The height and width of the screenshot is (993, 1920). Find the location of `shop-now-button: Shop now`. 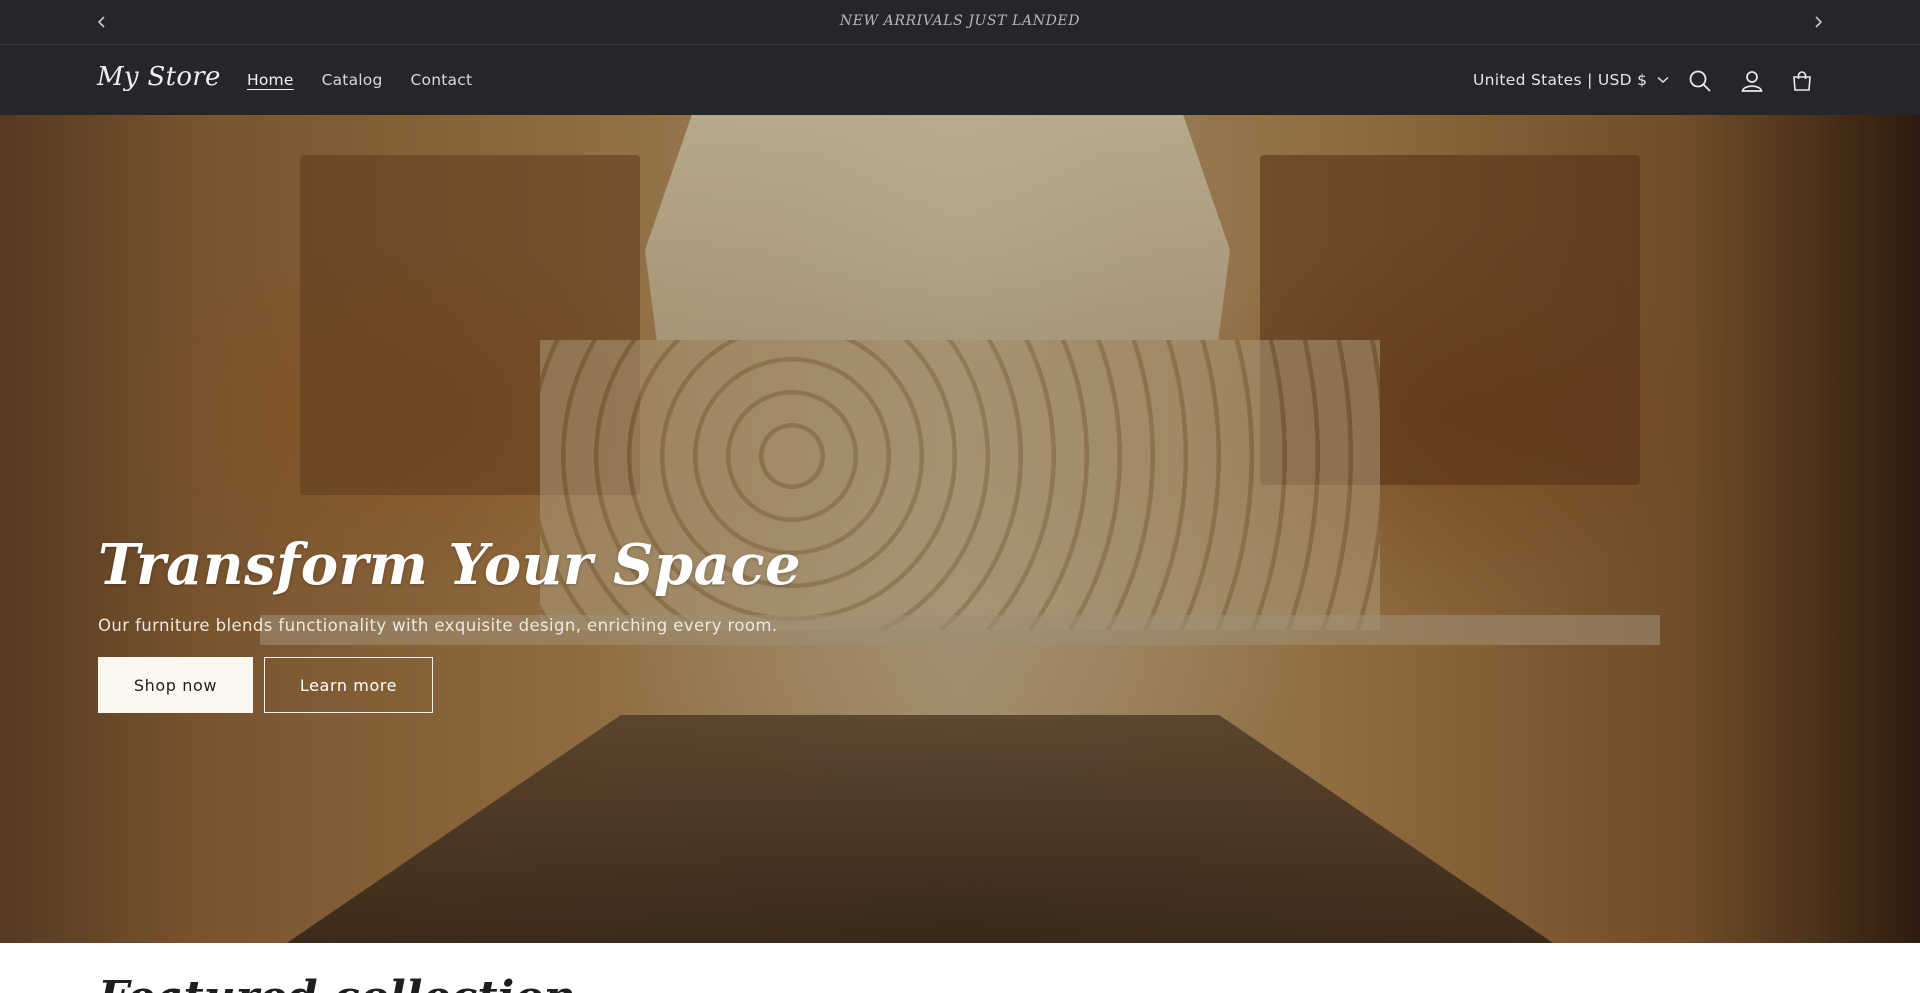

shop-now-button: Shop now is located at coordinates (175, 685).